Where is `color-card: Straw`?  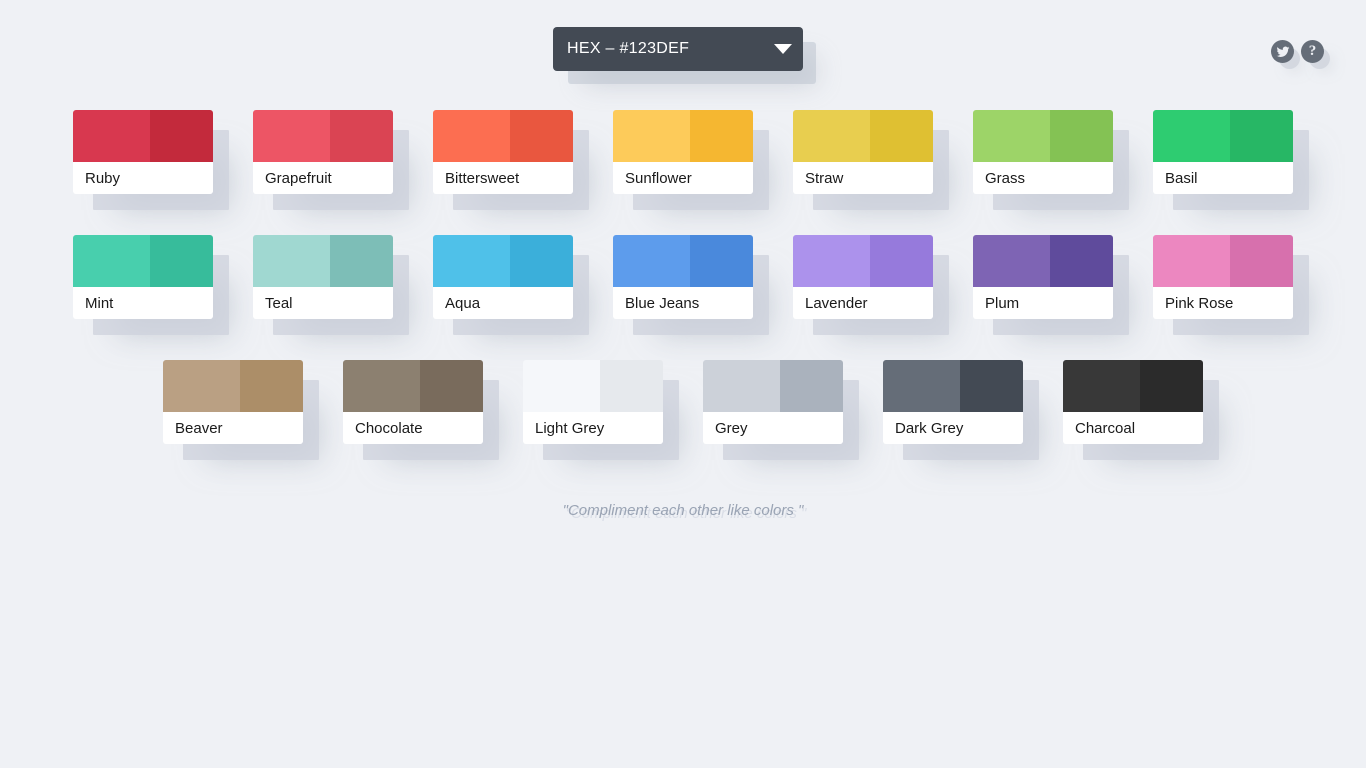 color-card: Straw is located at coordinates (863, 152).